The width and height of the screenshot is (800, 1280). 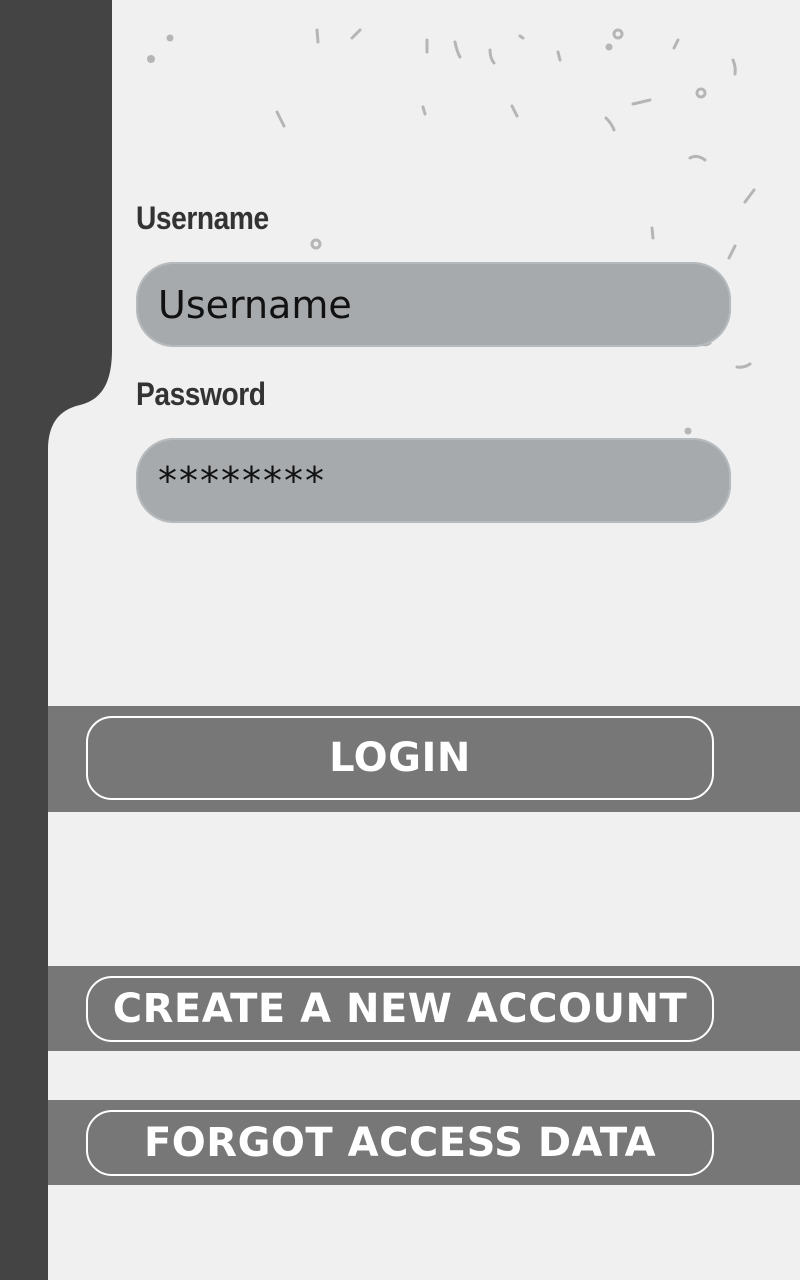 What do you see at coordinates (201, 394) in the screenshot?
I see `password-label: Password` at bounding box center [201, 394].